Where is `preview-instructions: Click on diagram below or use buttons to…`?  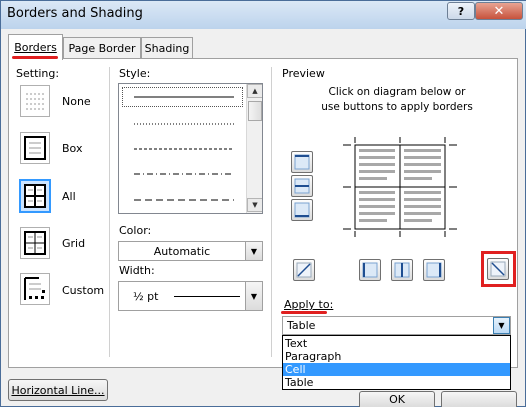
preview-instructions: Click on diagram below or use buttons to… is located at coordinates (397, 99).